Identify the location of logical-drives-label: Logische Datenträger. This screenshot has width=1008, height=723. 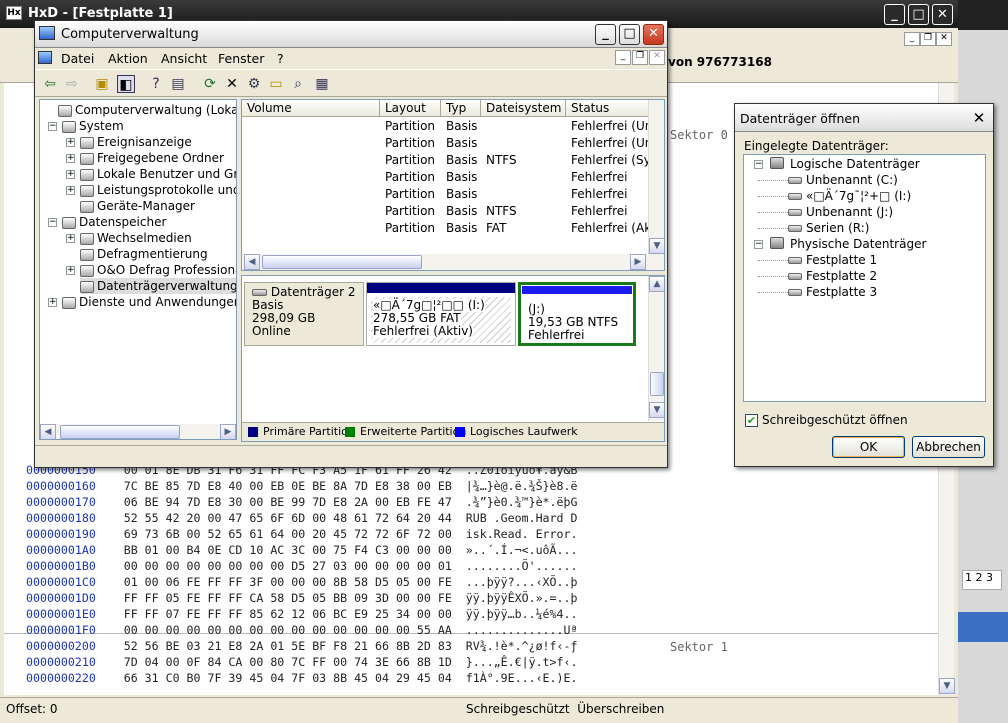
(855, 164).